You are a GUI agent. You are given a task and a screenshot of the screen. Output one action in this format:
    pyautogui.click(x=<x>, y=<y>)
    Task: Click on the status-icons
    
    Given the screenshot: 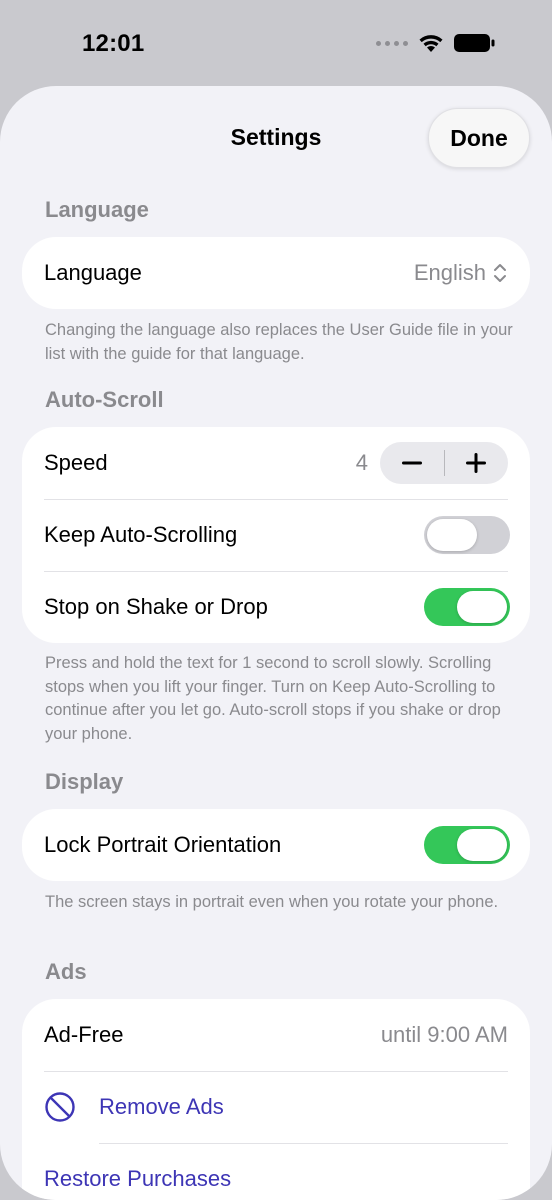 What is the action you would take?
    pyautogui.click(x=436, y=43)
    